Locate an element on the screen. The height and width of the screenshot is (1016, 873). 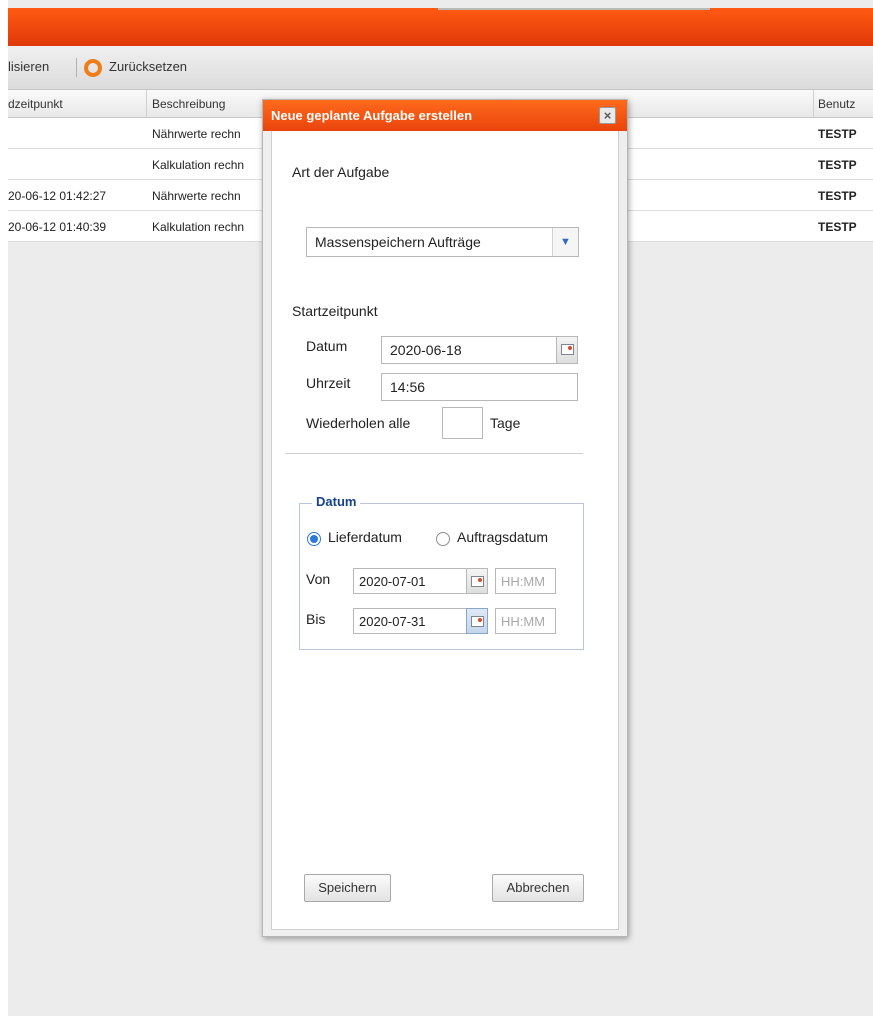
from-date-picker-button is located at coordinates (477, 581).